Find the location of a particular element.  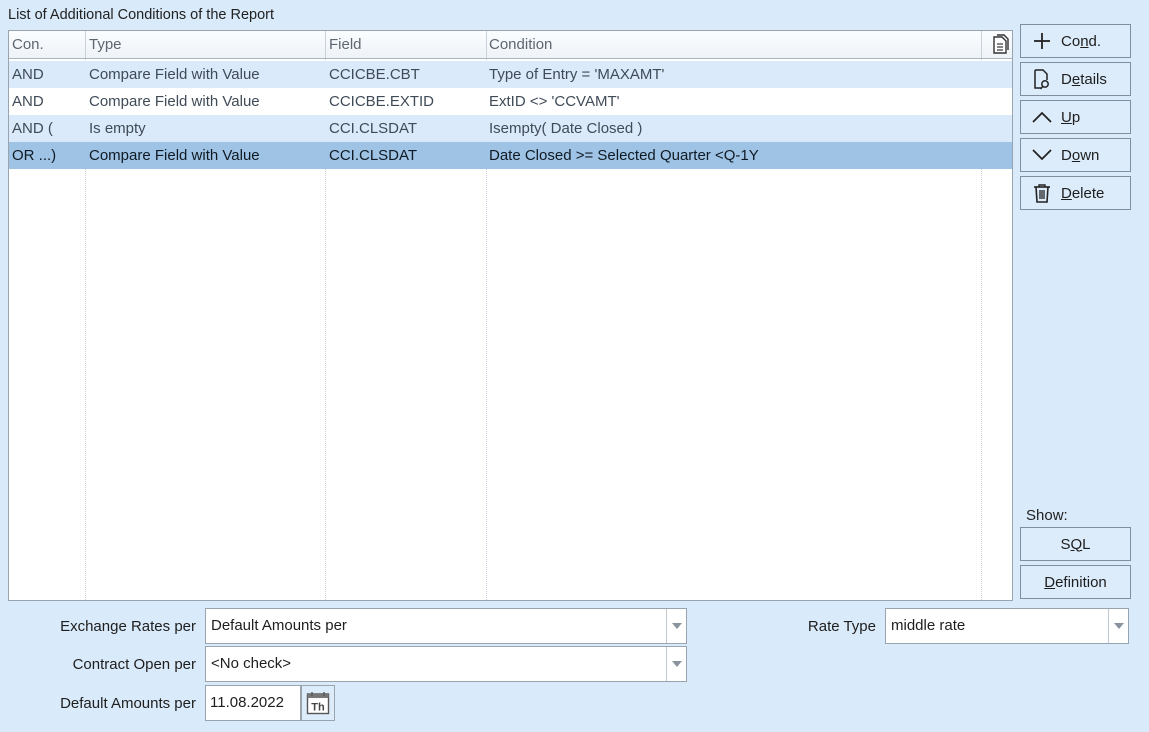

contract-open-select: <No check> is located at coordinates (446, 664).